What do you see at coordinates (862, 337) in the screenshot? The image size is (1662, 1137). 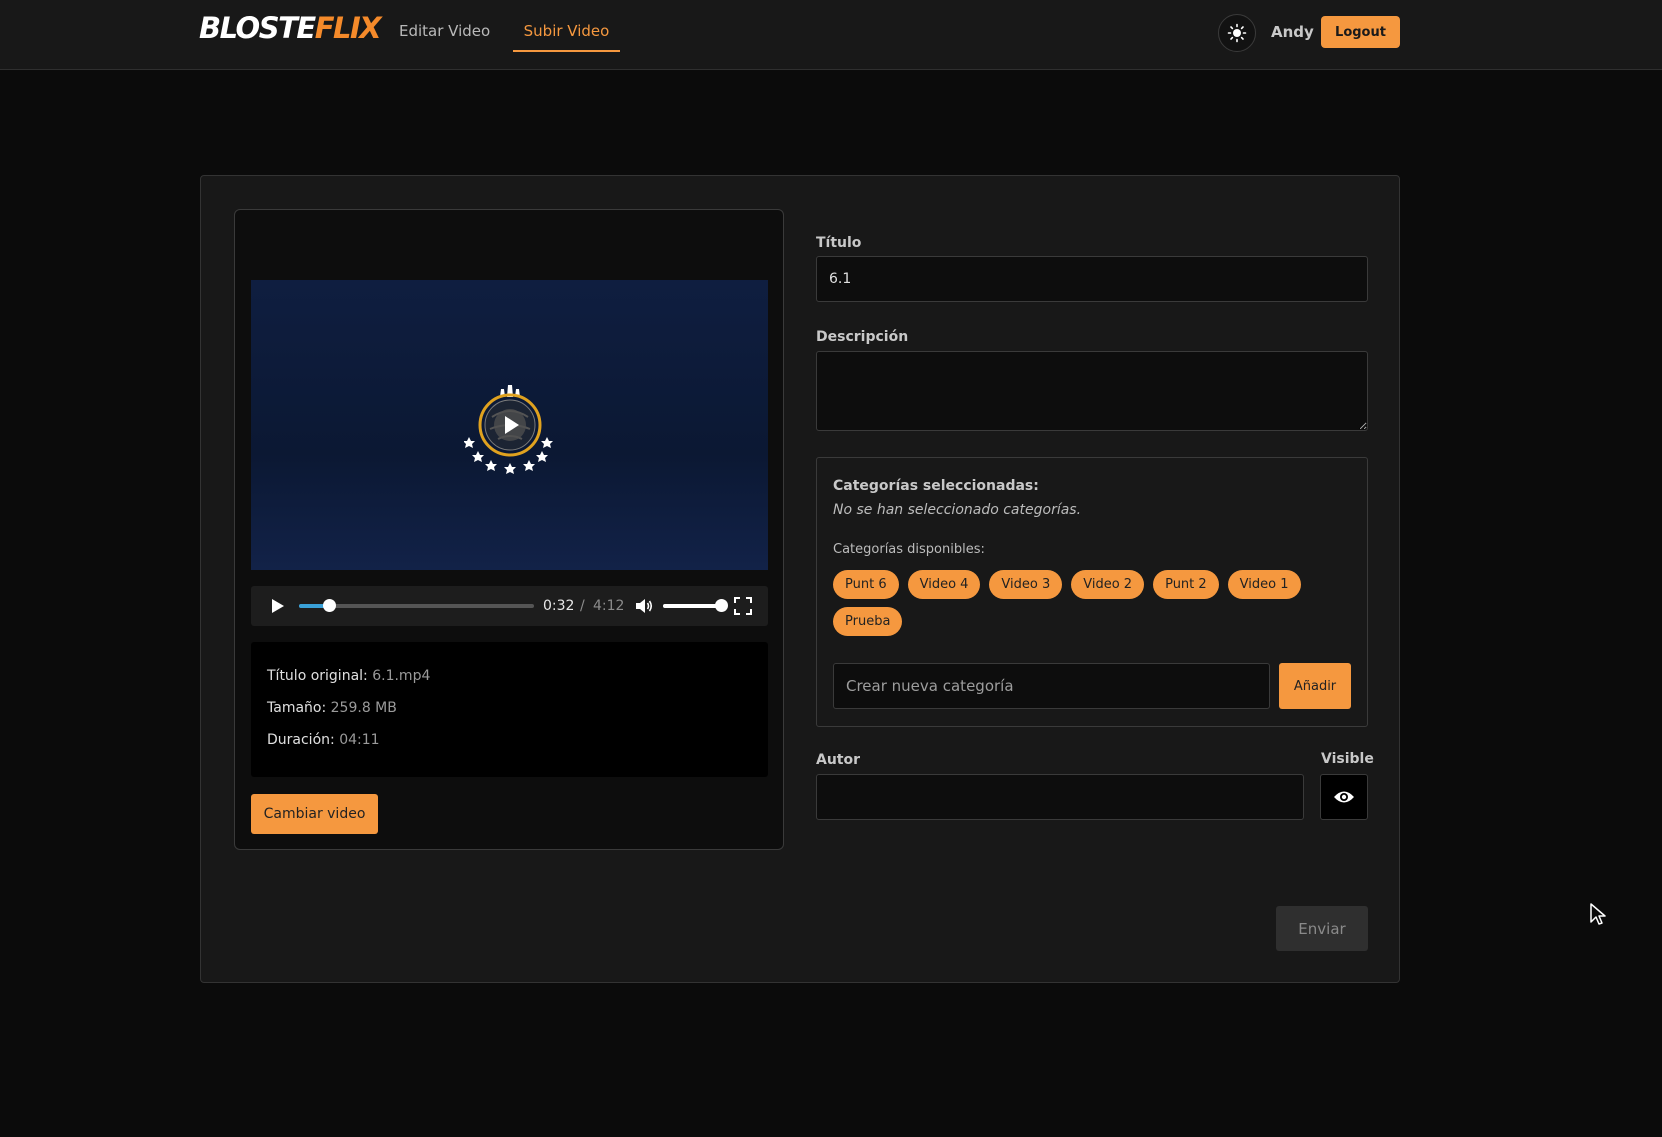 I see `description-label: Descripción` at bounding box center [862, 337].